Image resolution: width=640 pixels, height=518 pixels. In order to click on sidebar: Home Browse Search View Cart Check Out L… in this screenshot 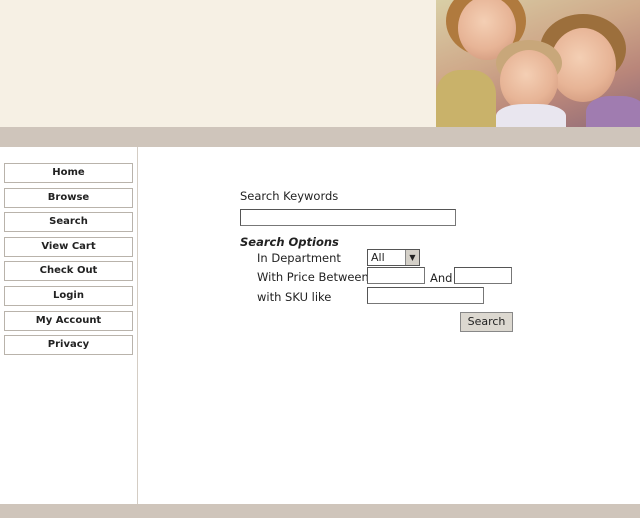, I will do `click(69, 325)`.